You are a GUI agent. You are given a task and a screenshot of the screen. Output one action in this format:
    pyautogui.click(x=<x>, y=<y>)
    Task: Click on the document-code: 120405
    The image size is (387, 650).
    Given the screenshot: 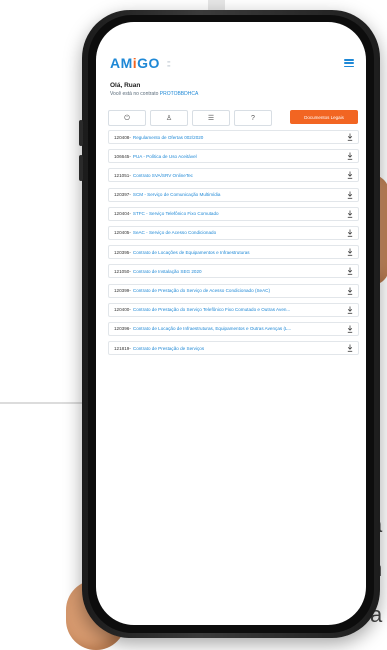 What is the action you would take?
    pyautogui.click(x=122, y=233)
    